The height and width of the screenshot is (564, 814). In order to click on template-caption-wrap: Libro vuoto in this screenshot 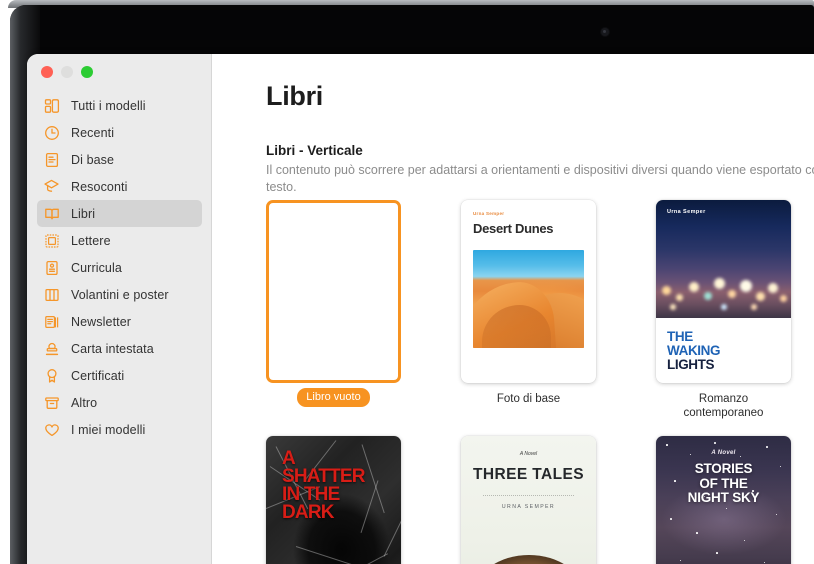, I will do `click(333, 395)`.